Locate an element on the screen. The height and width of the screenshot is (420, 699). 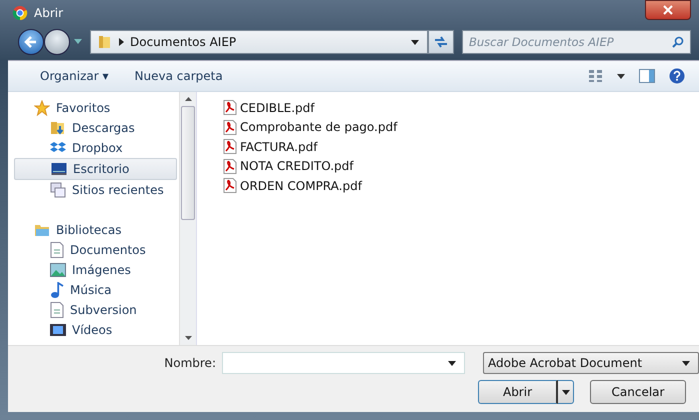
open-button: Abrir is located at coordinates (518, 392).